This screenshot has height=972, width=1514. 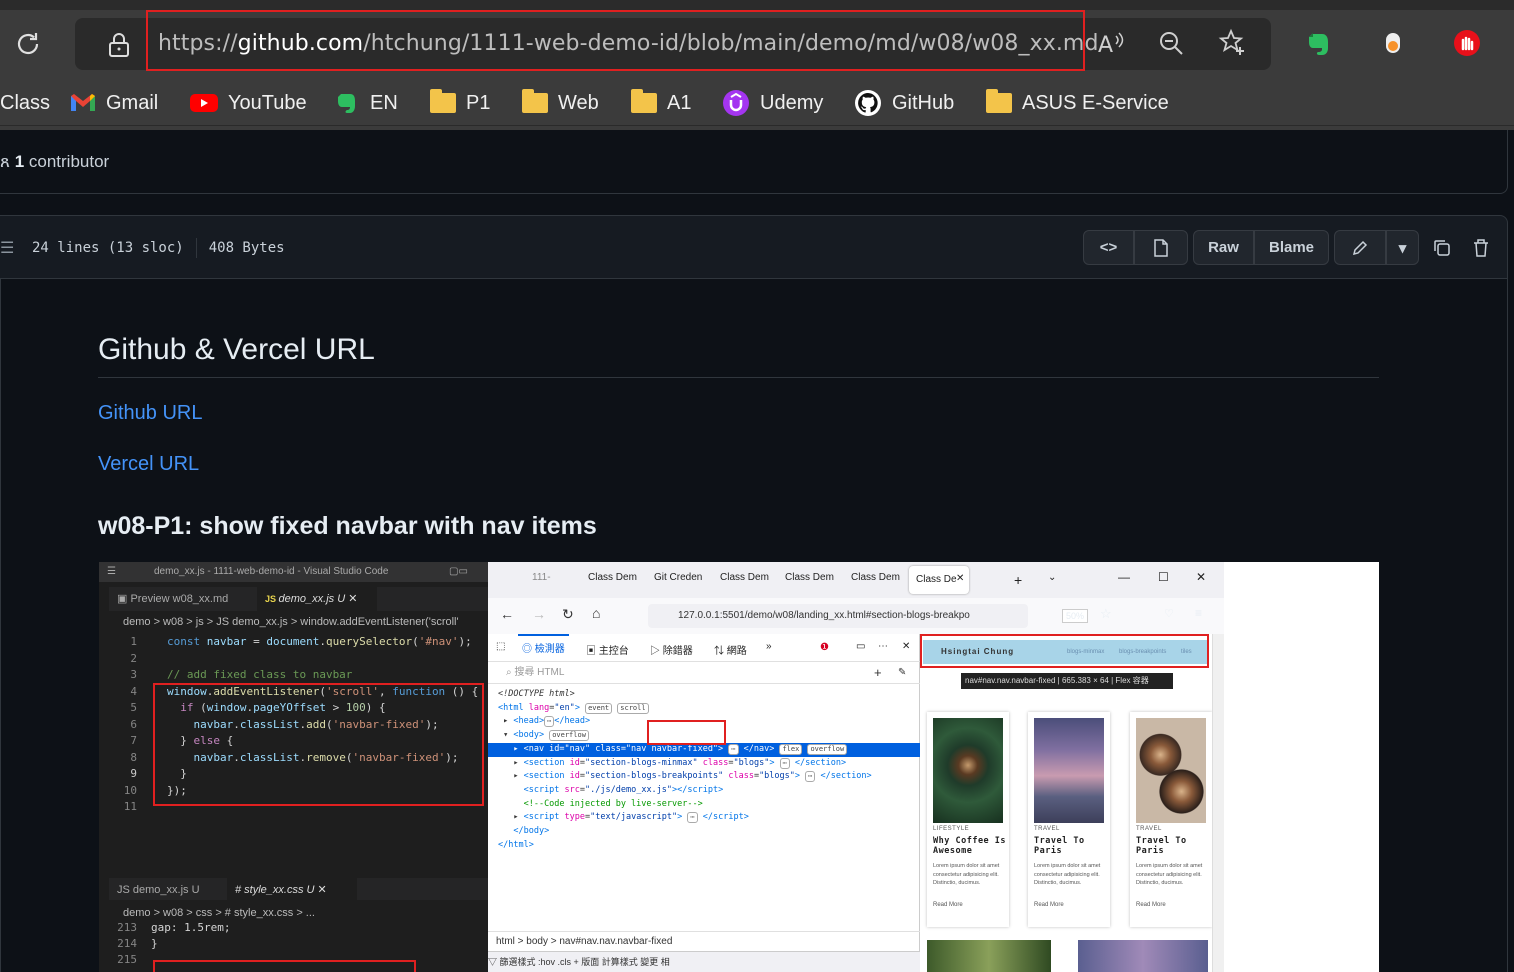 I want to click on add-favorite-icon, so click(x=1233, y=43).